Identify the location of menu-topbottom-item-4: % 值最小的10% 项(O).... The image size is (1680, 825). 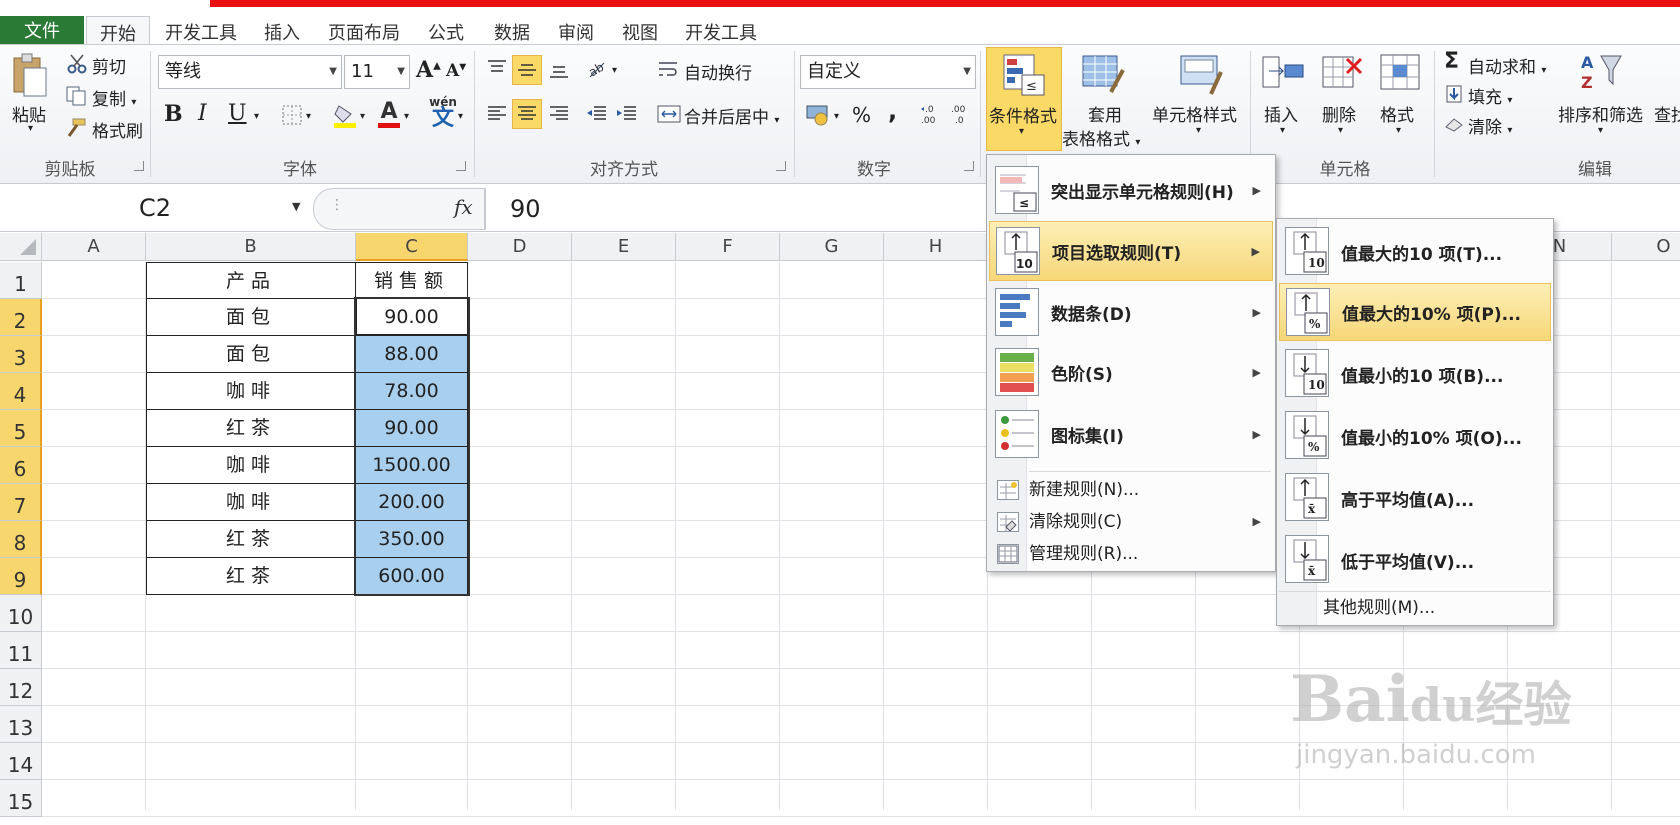
(1415, 436).